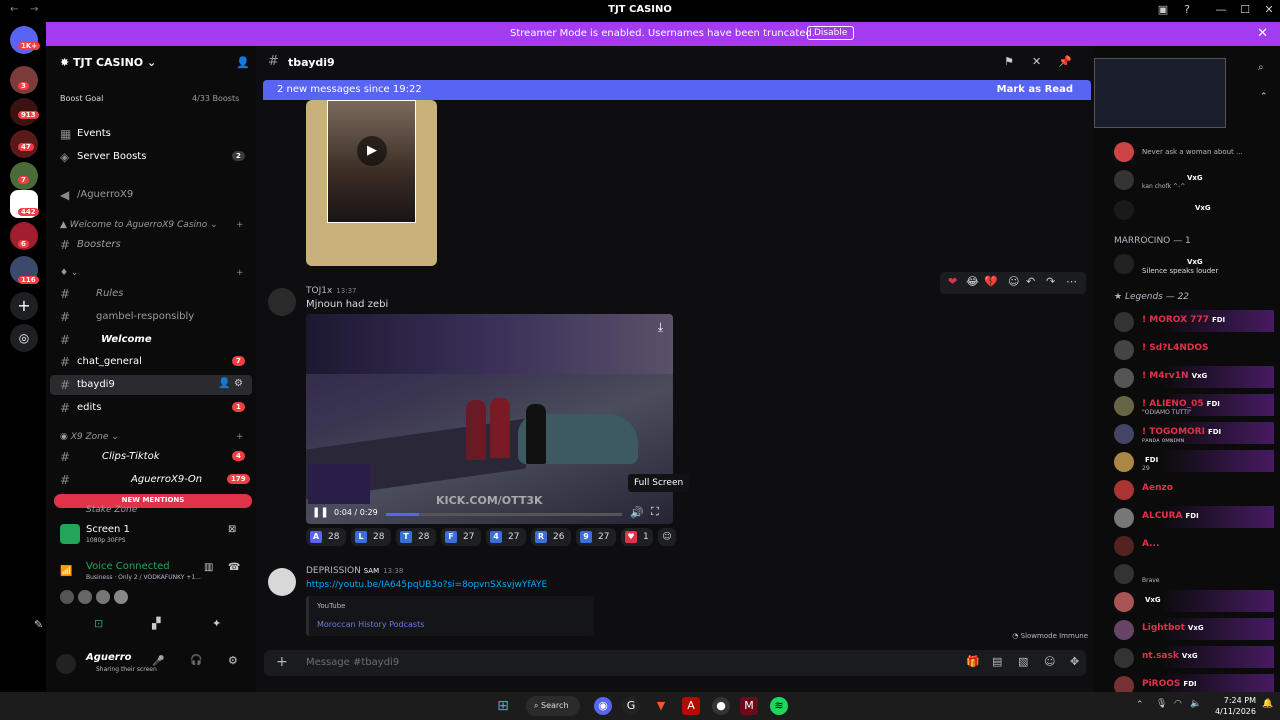 The width and height of the screenshot is (1280, 720). Describe the element at coordinates (831, 33) in the screenshot. I see `disable-streamer-button: Disable` at that location.